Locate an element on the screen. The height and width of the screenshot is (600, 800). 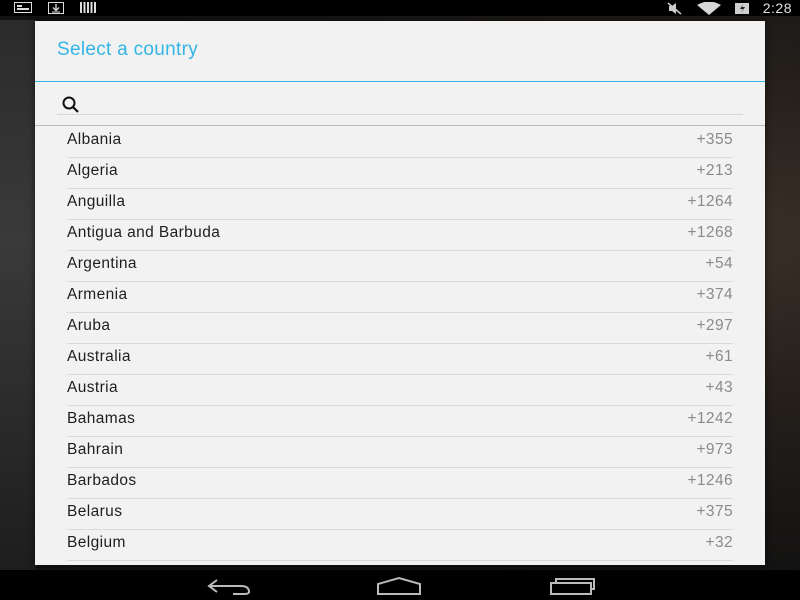
country-item: Aruba +297 is located at coordinates (400, 328).